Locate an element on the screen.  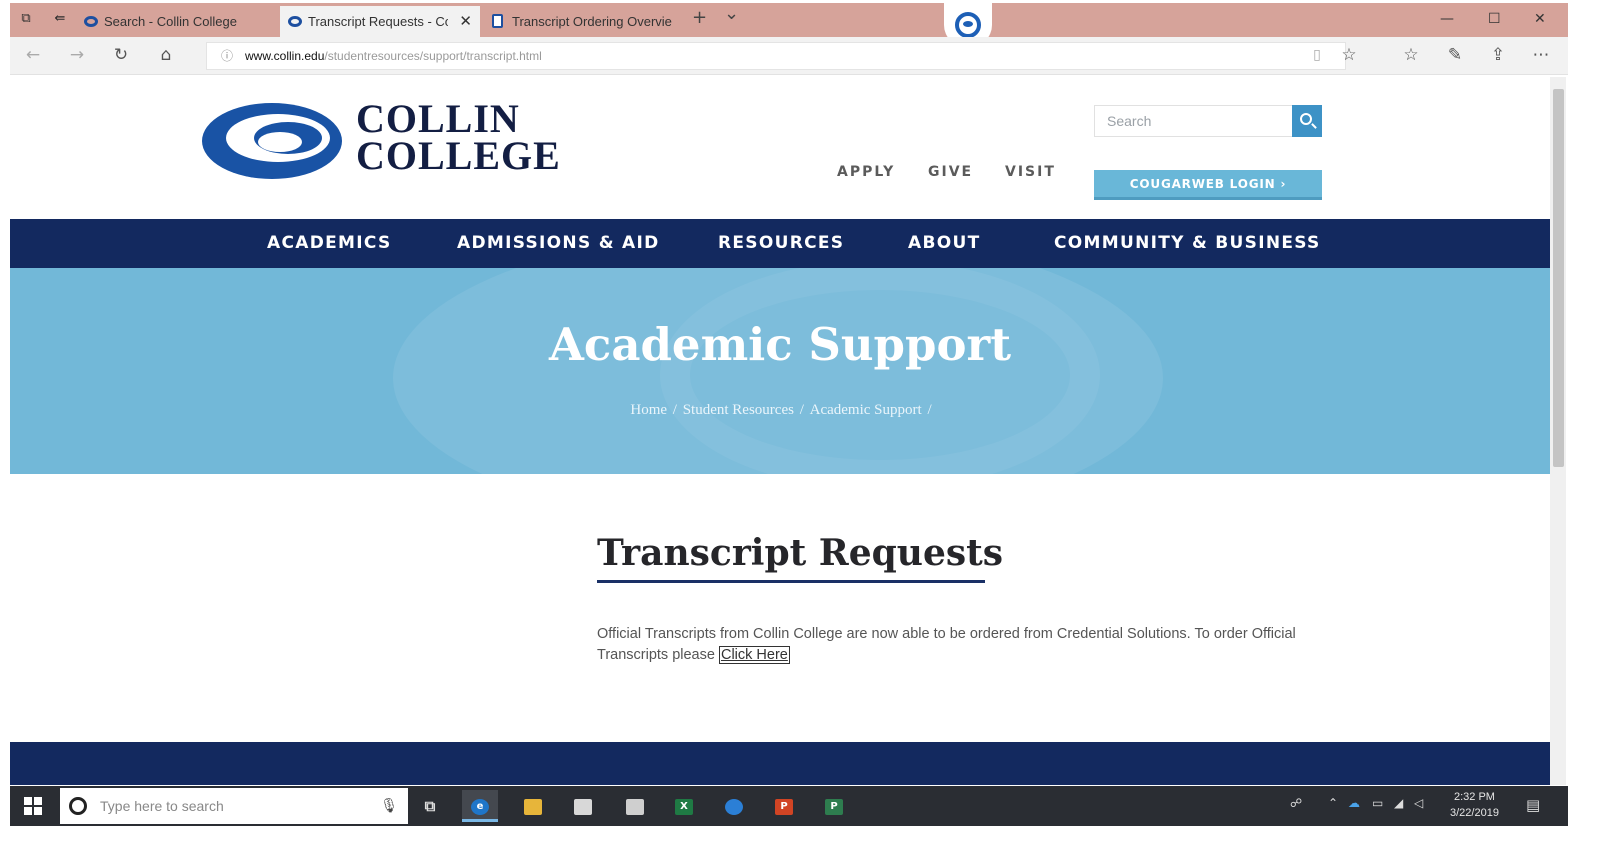
share-icon: ⇪ is located at coordinates (1498, 55).